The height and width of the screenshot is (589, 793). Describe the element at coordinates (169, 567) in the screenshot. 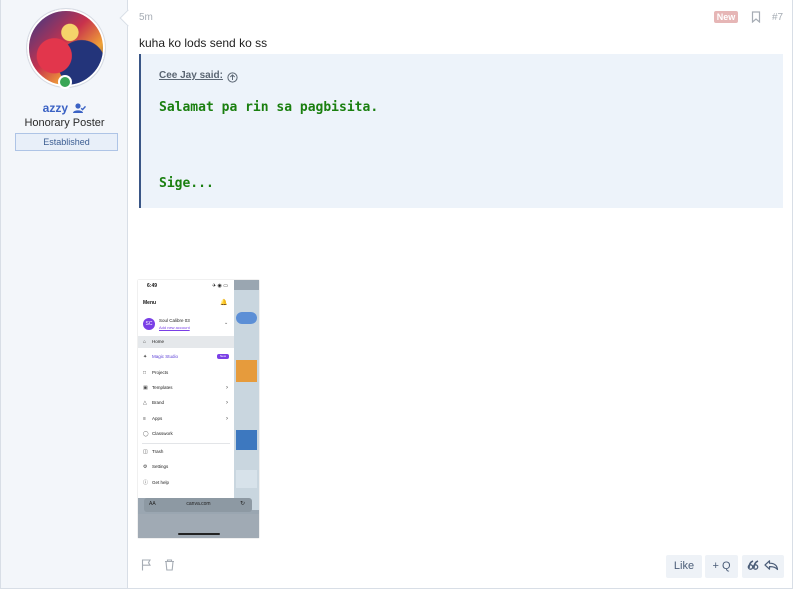

I see `trash-icon` at that location.